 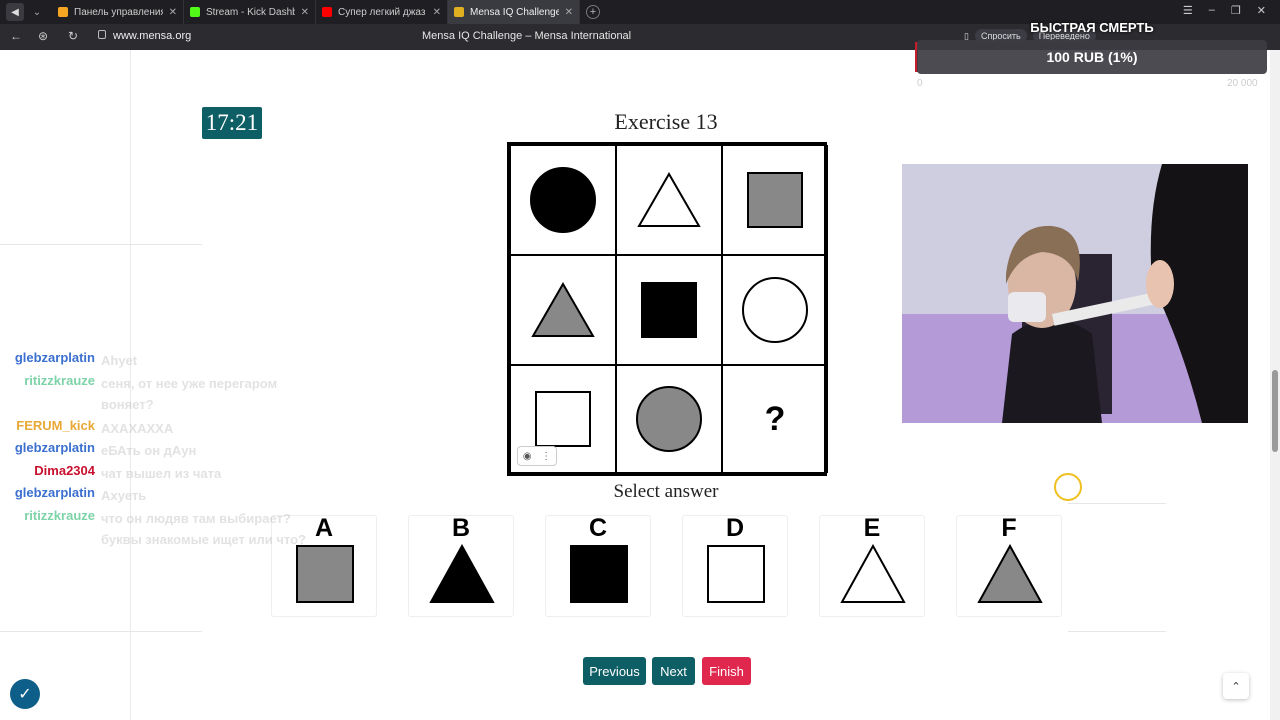 What do you see at coordinates (1261, 10) in the screenshot?
I see `close-window-button: ✕` at bounding box center [1261, 10].